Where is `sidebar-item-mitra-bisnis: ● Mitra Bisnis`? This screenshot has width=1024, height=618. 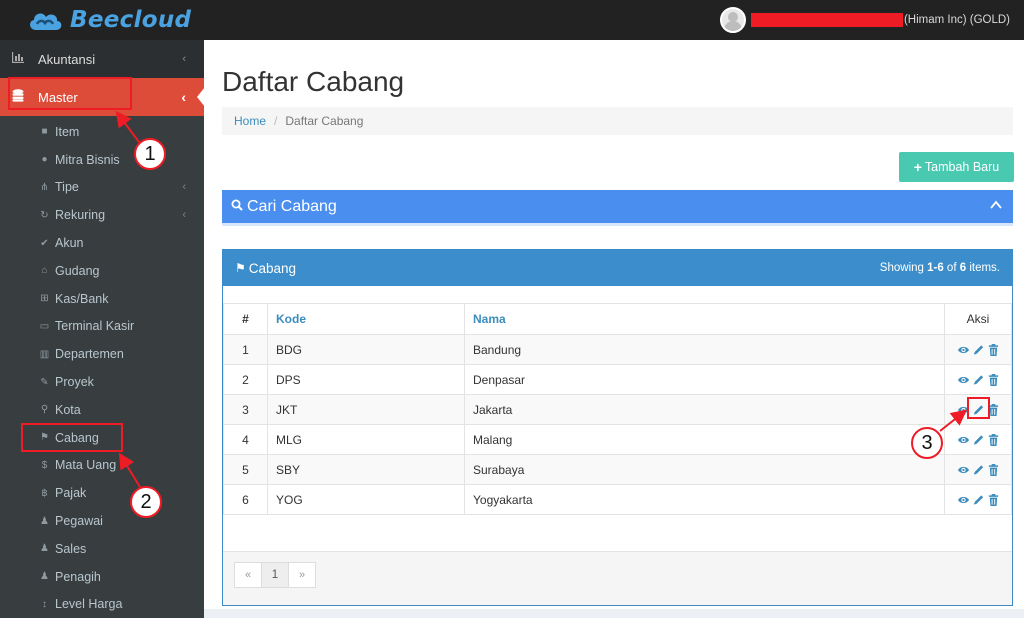
sidebar-item-mitra-bisnis: ● Mitra Bisnis is located at coordinates (102, 160).